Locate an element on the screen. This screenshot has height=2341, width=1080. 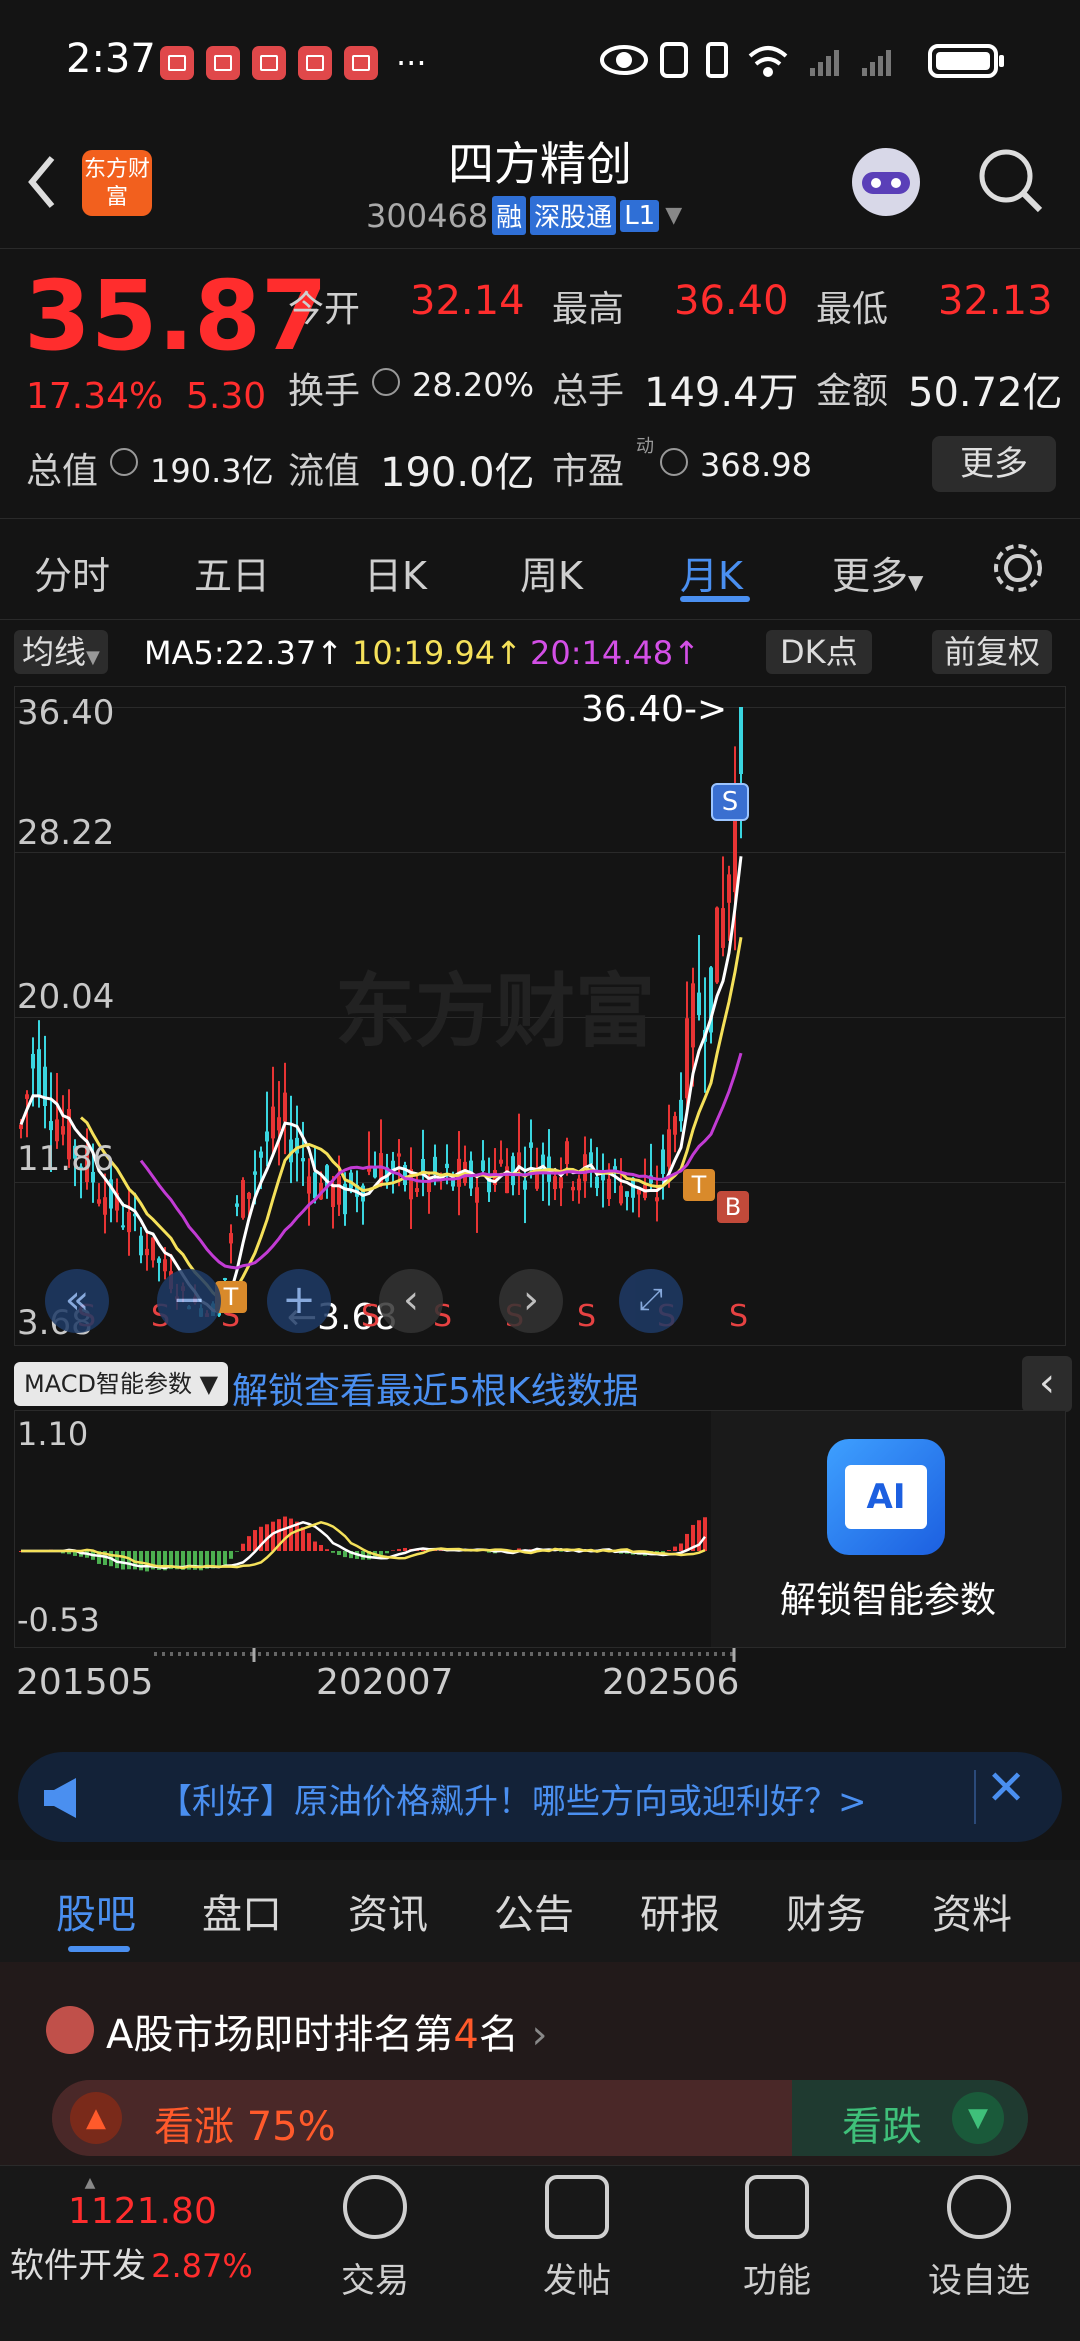
macd-selector: MACD智能参数 ▼ is located at coordinates (121, 1384).